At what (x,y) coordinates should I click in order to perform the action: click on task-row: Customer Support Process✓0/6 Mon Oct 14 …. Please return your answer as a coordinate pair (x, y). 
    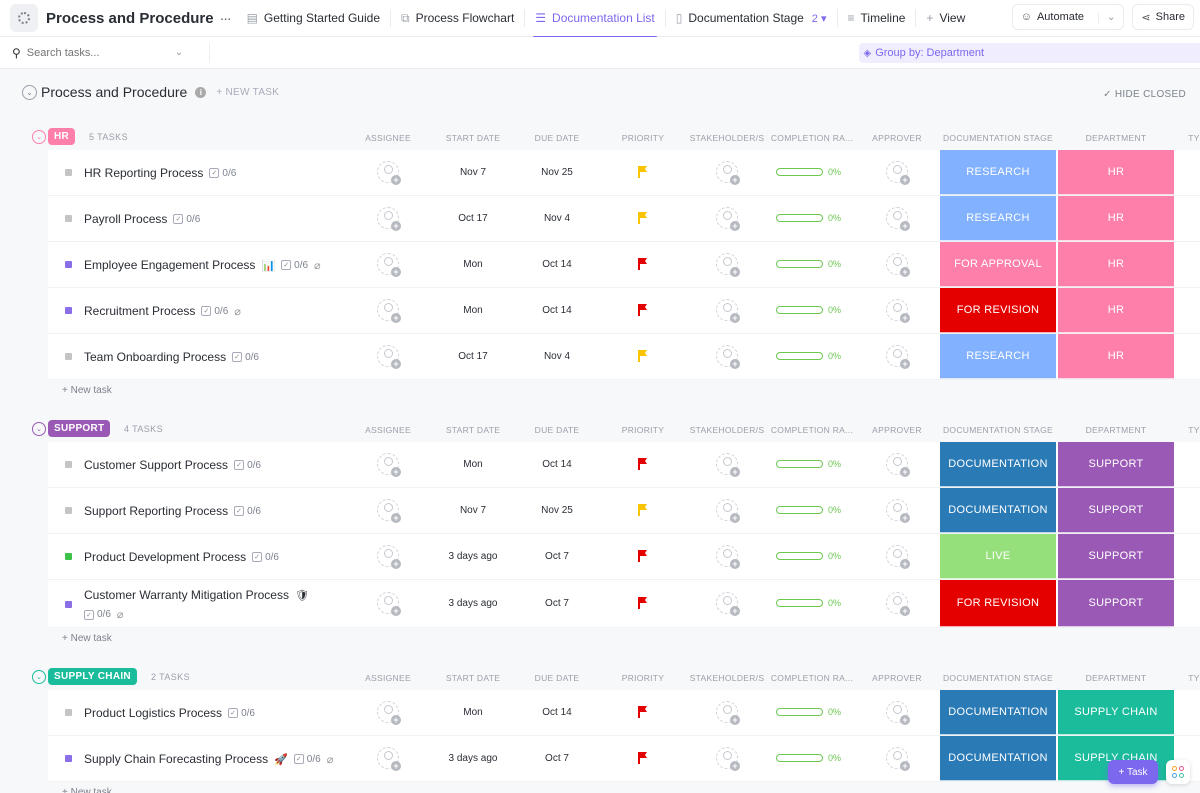
    Looking at the image, I should click on (624, 465).